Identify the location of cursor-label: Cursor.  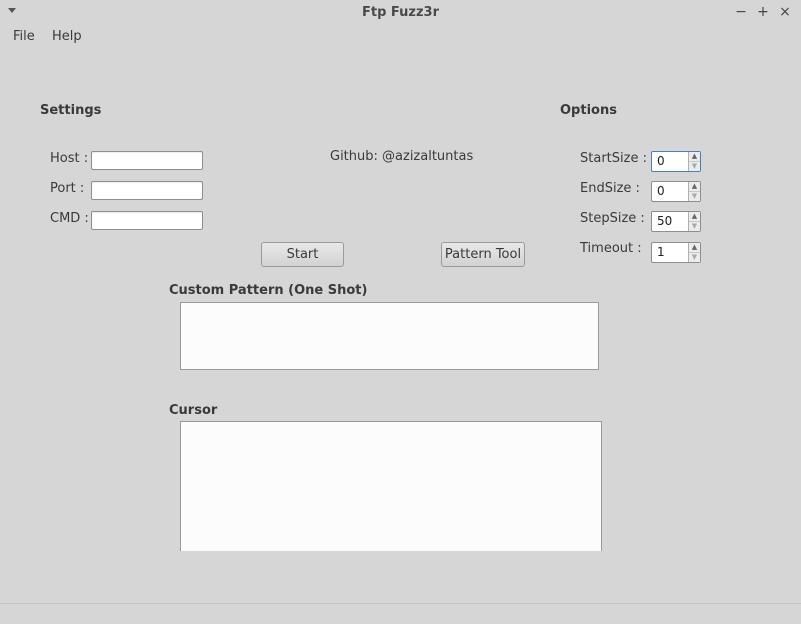
(193, 410).